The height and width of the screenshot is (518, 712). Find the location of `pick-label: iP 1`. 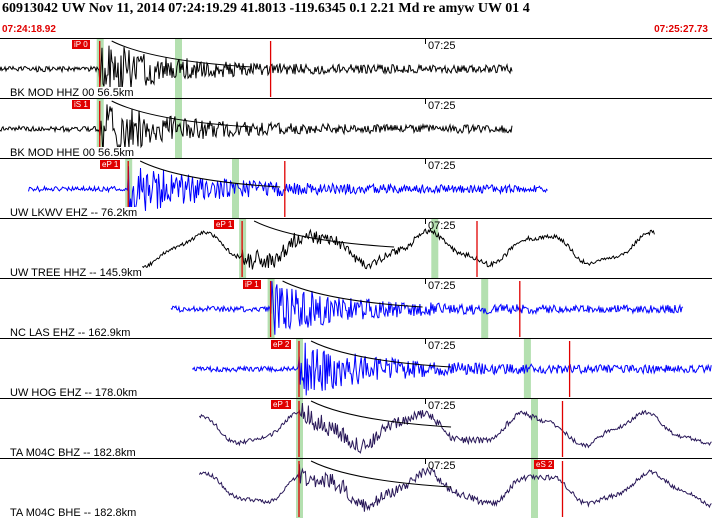

pick-label: iP 1 is located at coordinates (252, 284).